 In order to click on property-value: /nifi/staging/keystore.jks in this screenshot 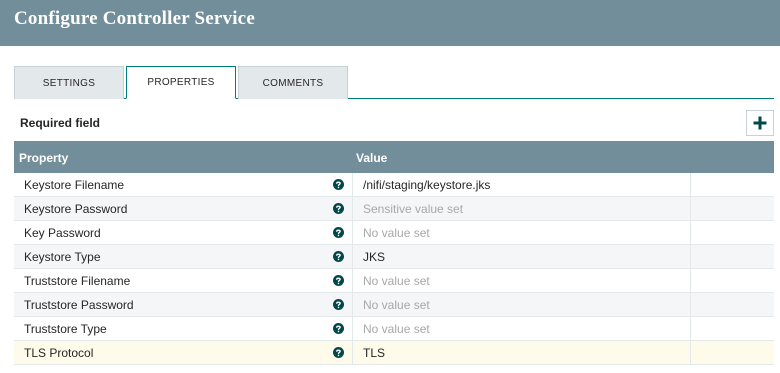, I will do `click(426, 185)`.